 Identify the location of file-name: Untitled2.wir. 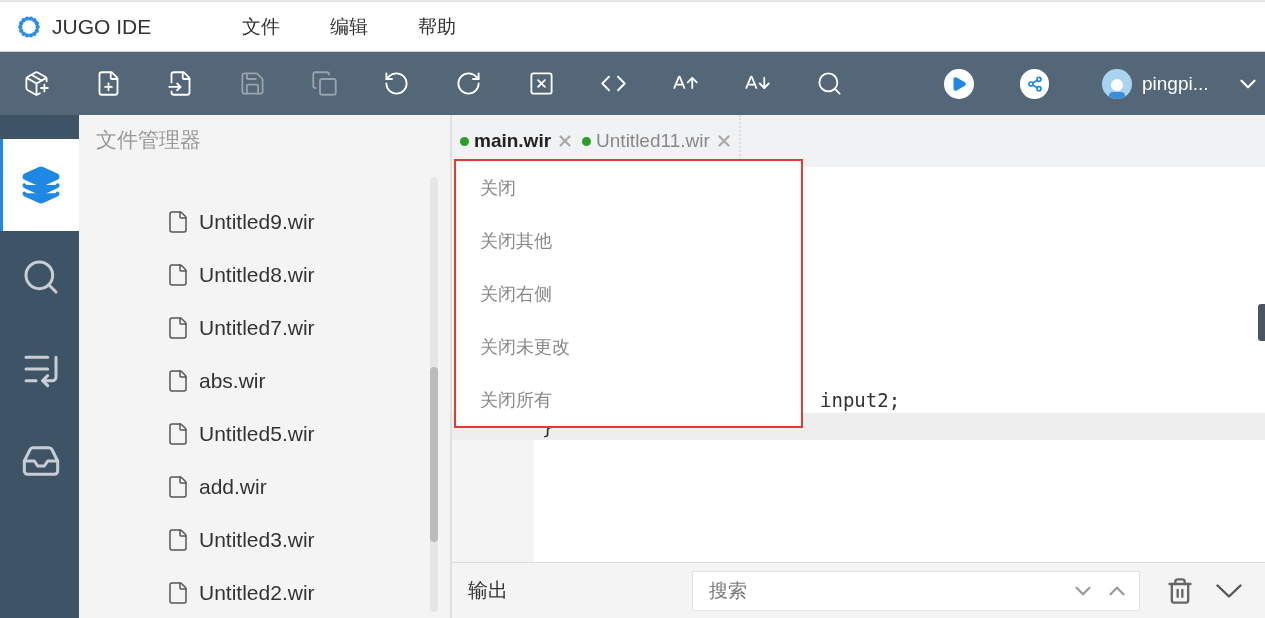
(257, 592).